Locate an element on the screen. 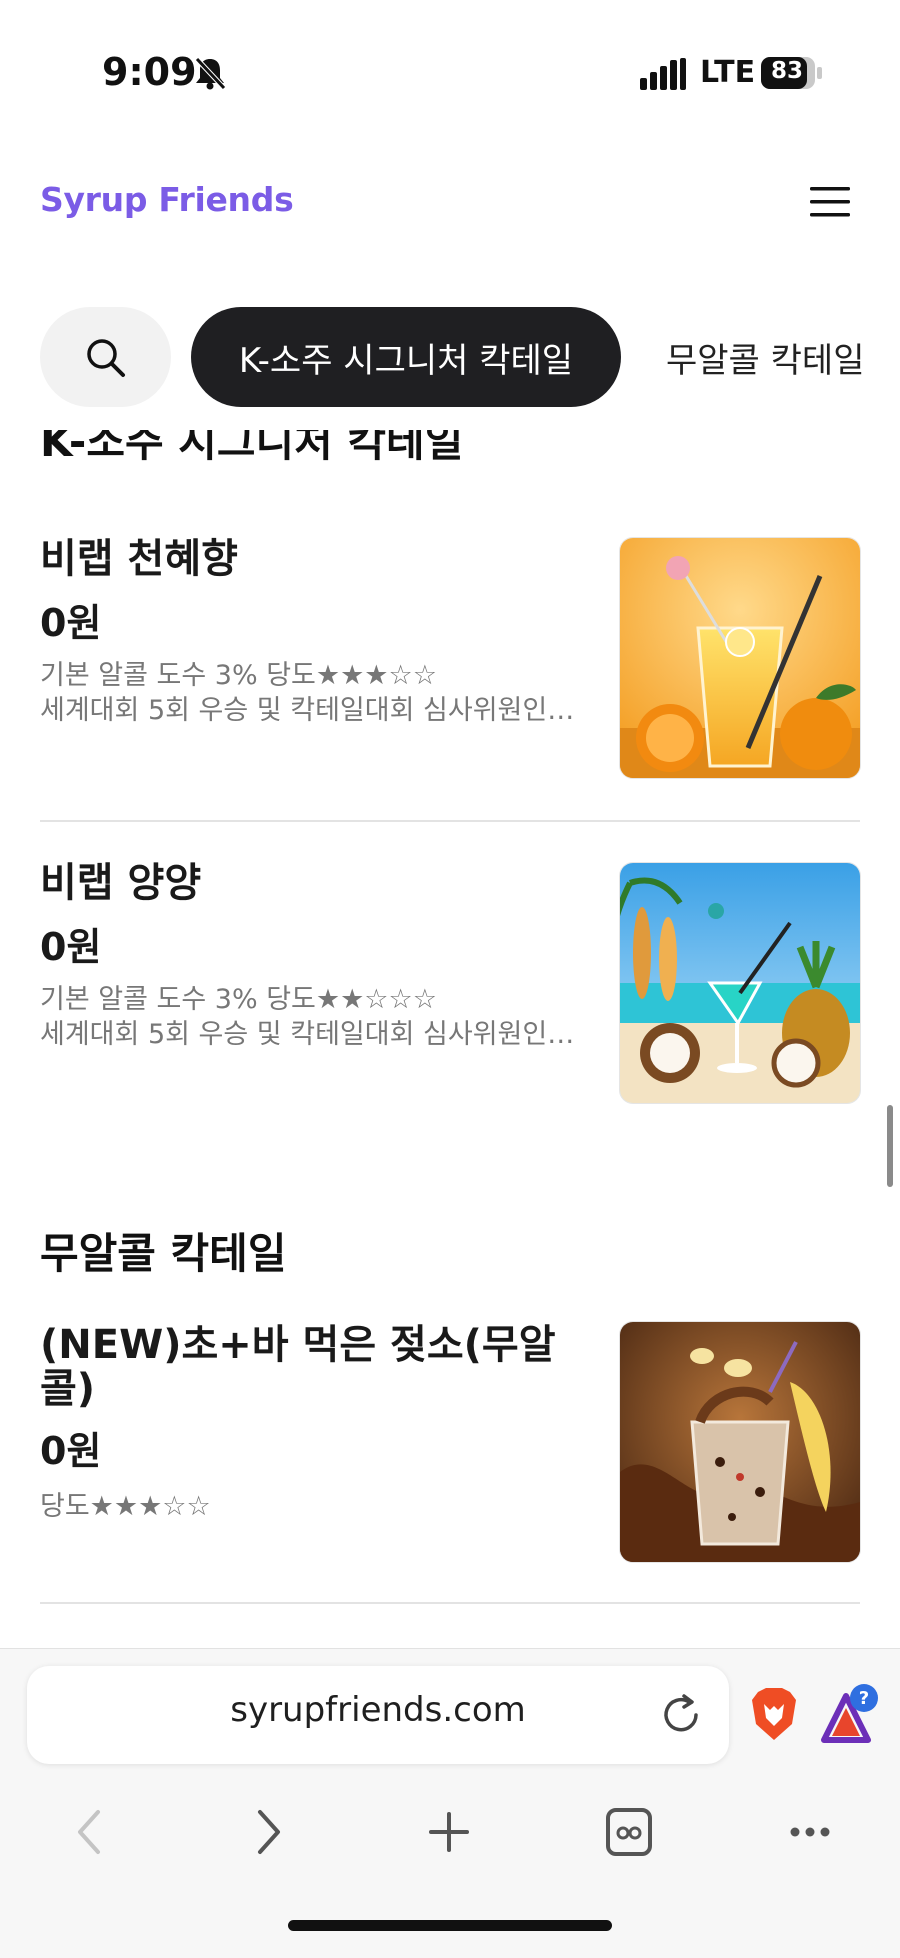 This screenshot has height=1958, width=900. more-icon is located at coordinates (810, 1832).